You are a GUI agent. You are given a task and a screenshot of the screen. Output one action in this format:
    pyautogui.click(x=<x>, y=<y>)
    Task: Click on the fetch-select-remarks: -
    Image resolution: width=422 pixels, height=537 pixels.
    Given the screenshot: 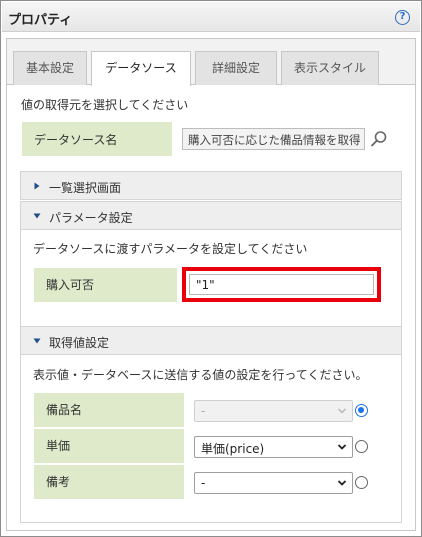 What is the action you would take?
    pyautogui.click(x=273, y=483)
    